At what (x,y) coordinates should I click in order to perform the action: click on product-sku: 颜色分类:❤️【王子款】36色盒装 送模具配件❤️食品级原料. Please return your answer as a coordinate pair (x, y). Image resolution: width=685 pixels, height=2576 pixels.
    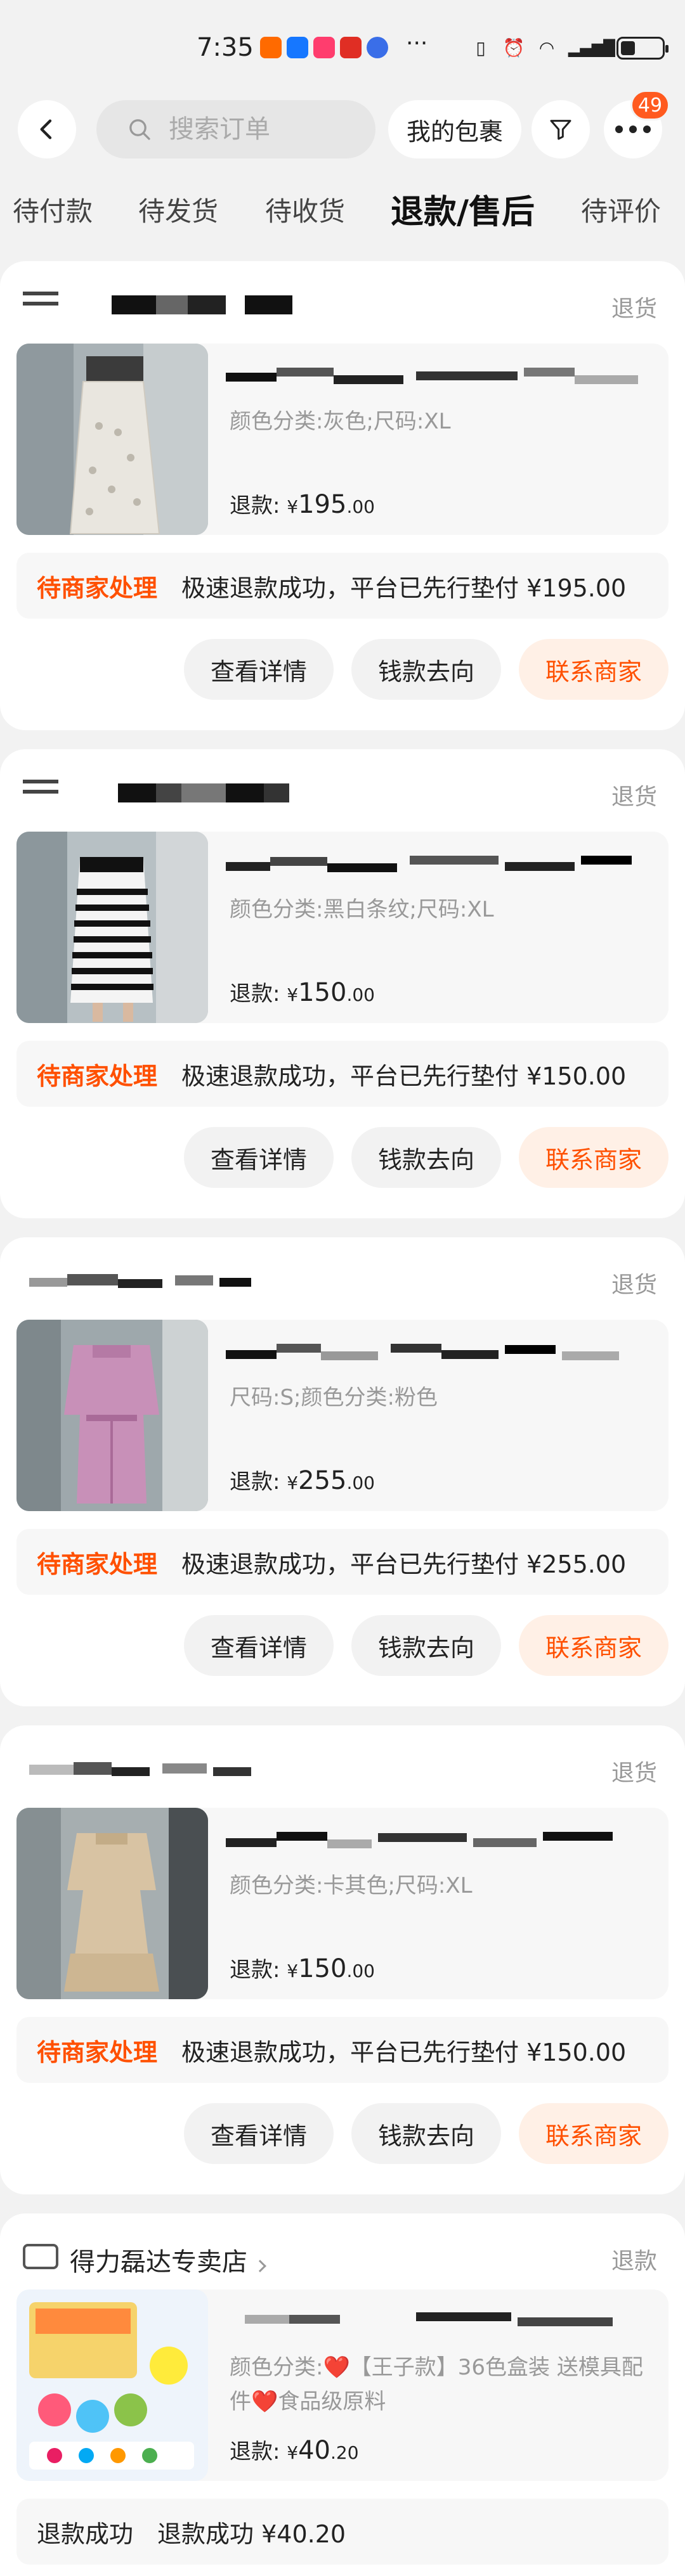
    Looking at the image, I should click on (437, 2384).